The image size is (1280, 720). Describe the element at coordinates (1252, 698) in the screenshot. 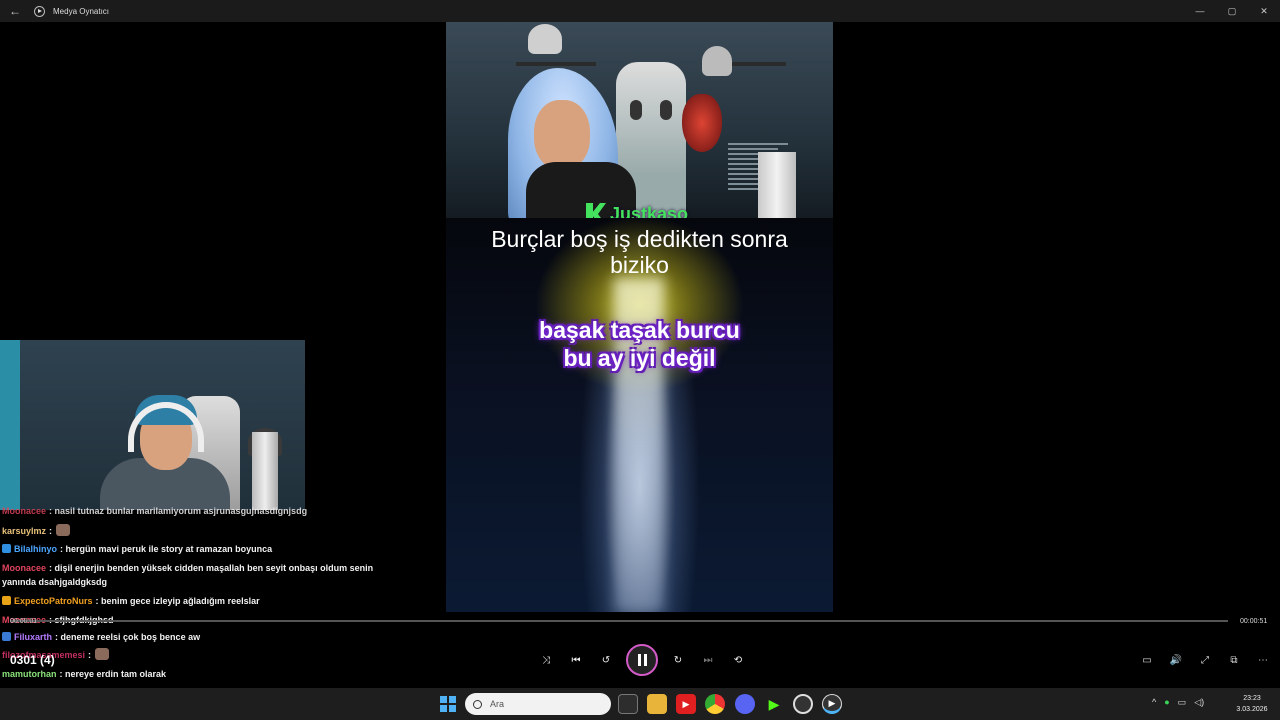

I see `clock-time: 23:23` at that location.